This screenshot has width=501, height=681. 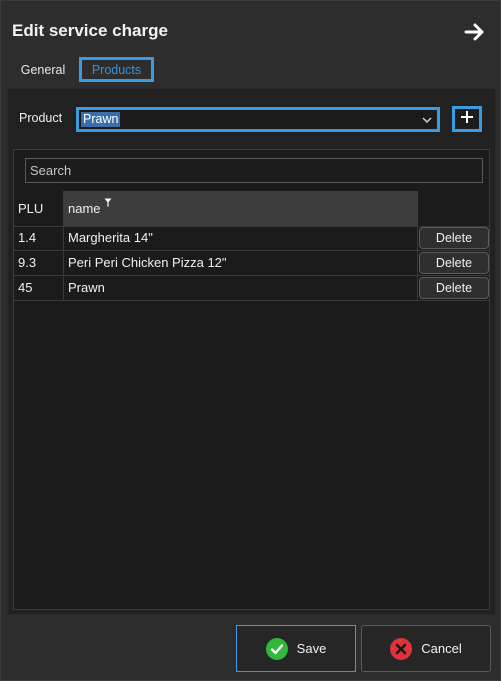 What do you see at coordinates (258, 119) in the screenshot?
I see `product-select: Prawn` at bounding box center [258, 119].